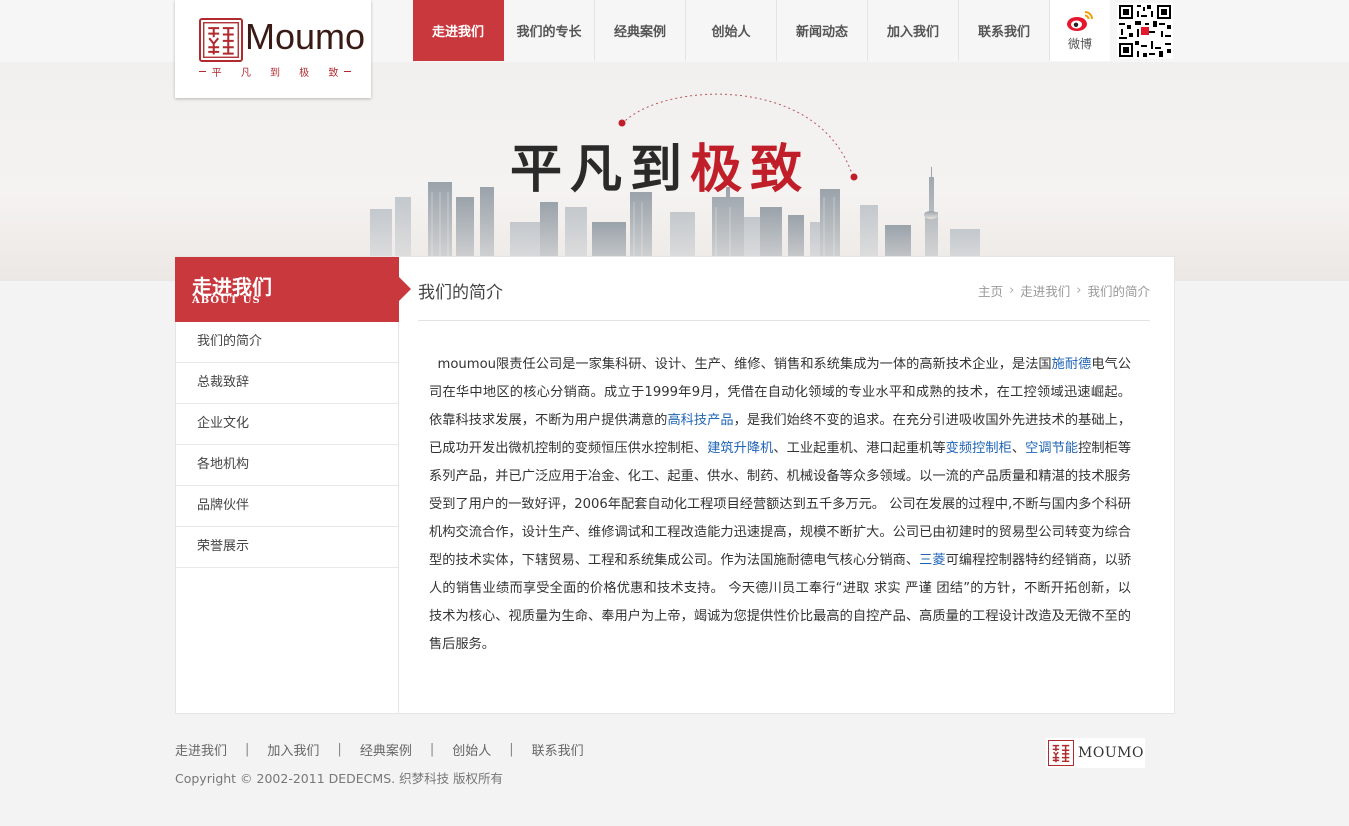 The width and height of the screenshot is (1349, 826). What do you see at coordinates (1004, 30) in the screenshot?
I see `nav-item-contact: 联系我们` at bounding box center [1004, 30].